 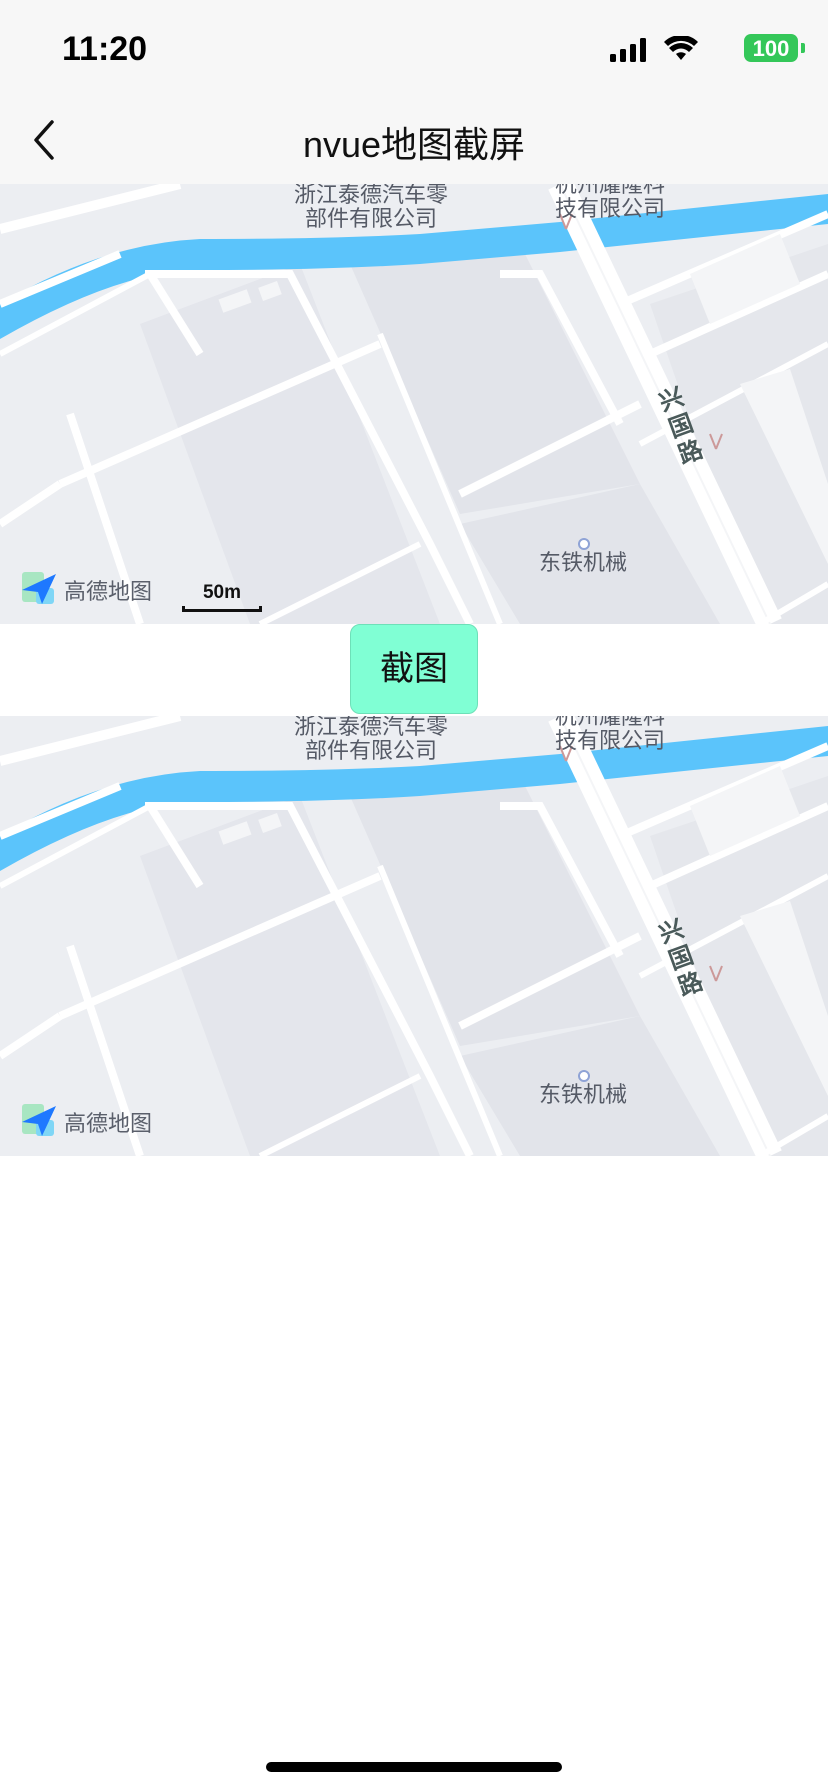 I want to click on map-scale: 50m, so click(x=222, y=597).